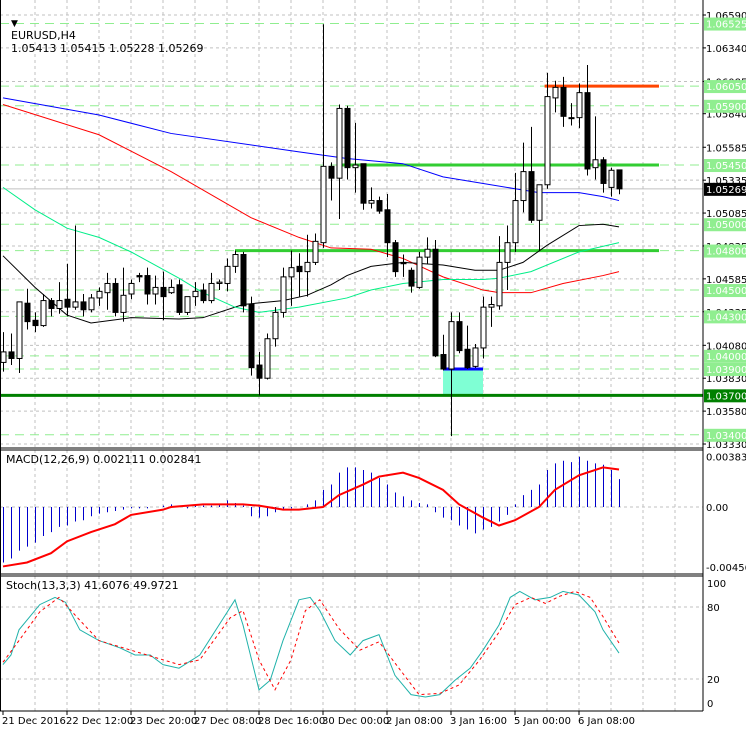  Describe the element at coordinates (726, 357) in the screenshot. I see `level-label: 1.04000` at that location.